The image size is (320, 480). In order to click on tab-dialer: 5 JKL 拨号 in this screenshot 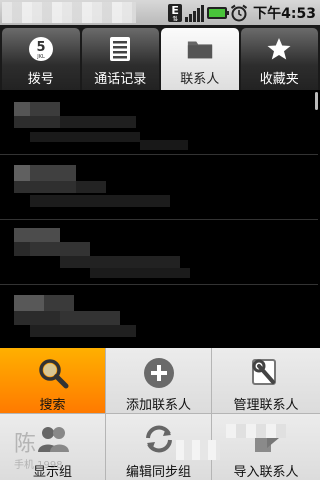, I will do `click(41, 59)`.